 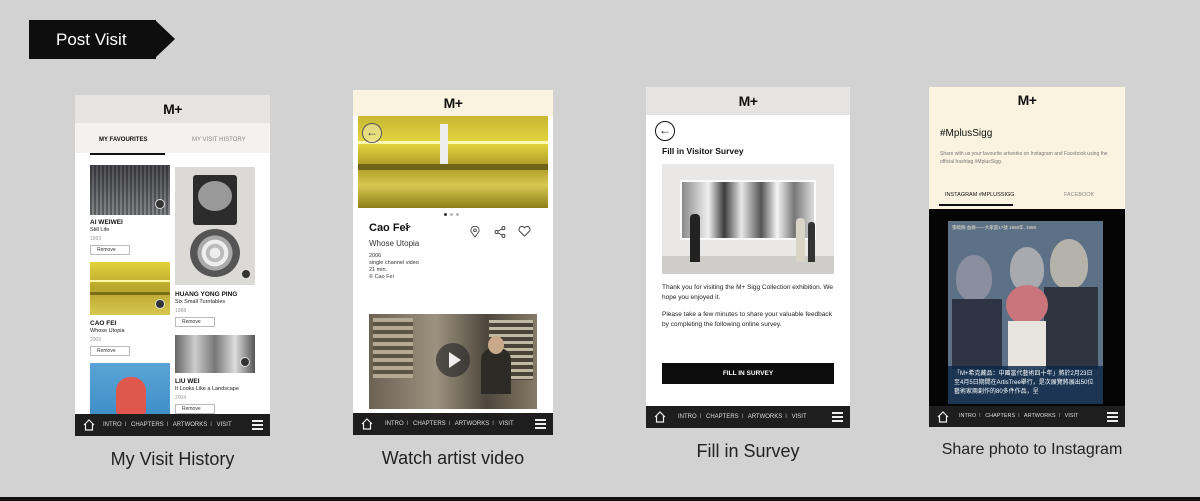 What do you see at coordinates (165, 39) in the screenshot?
I see `tag-arrow` at bounding box center [165, 39].